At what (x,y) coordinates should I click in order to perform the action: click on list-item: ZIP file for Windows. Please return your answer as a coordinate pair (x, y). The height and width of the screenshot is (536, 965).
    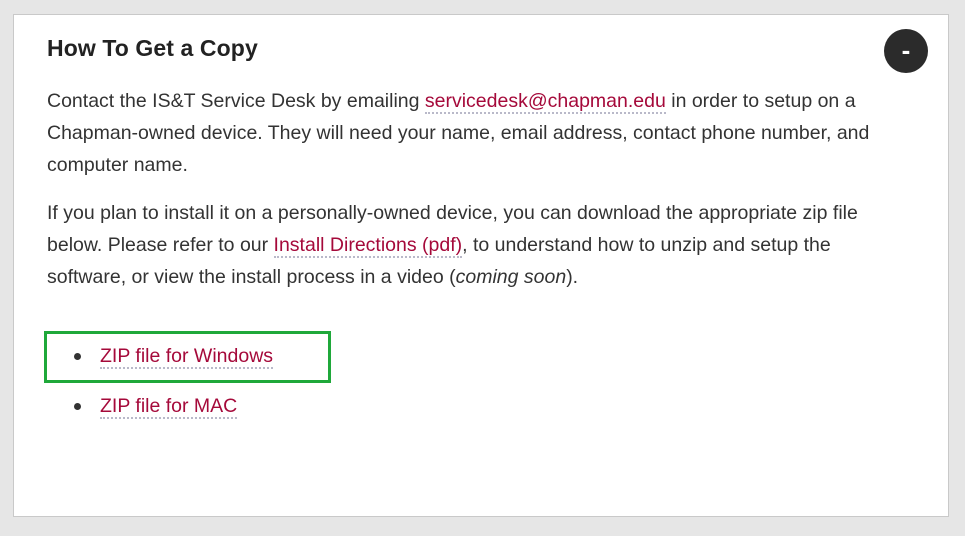
    Looking at the image, I should click on (160, 365).